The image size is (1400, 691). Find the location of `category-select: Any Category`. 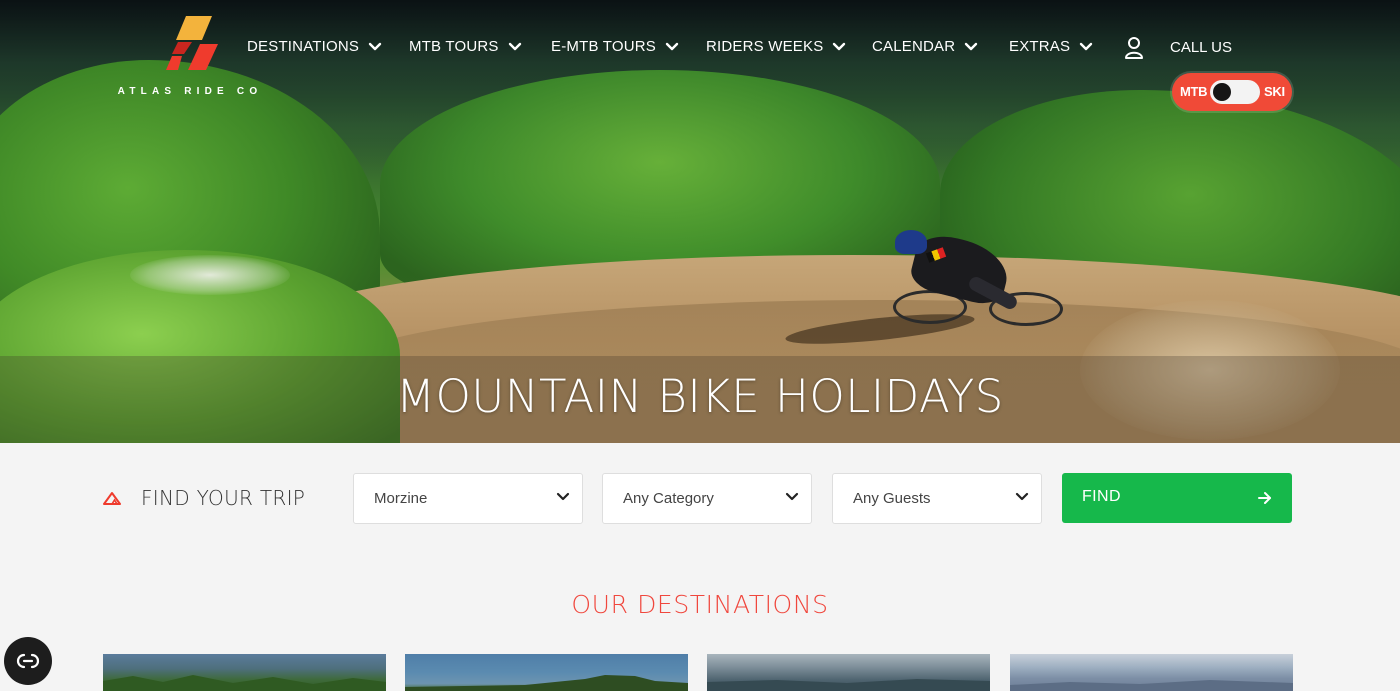

category-select: Any Category is located at coordinates (707, 498).